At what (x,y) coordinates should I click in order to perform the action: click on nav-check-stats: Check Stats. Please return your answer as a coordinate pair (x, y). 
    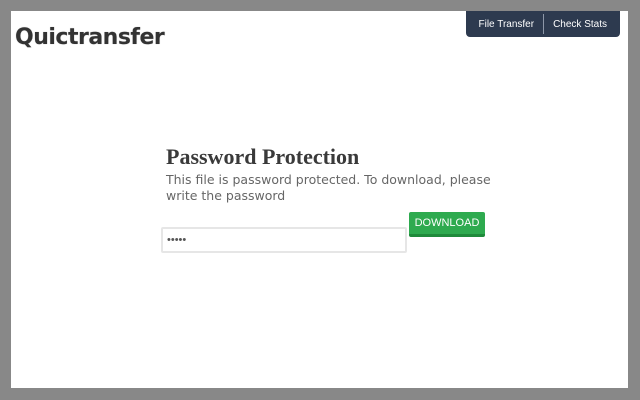
    Looking at the image, I should click on (580, 24).